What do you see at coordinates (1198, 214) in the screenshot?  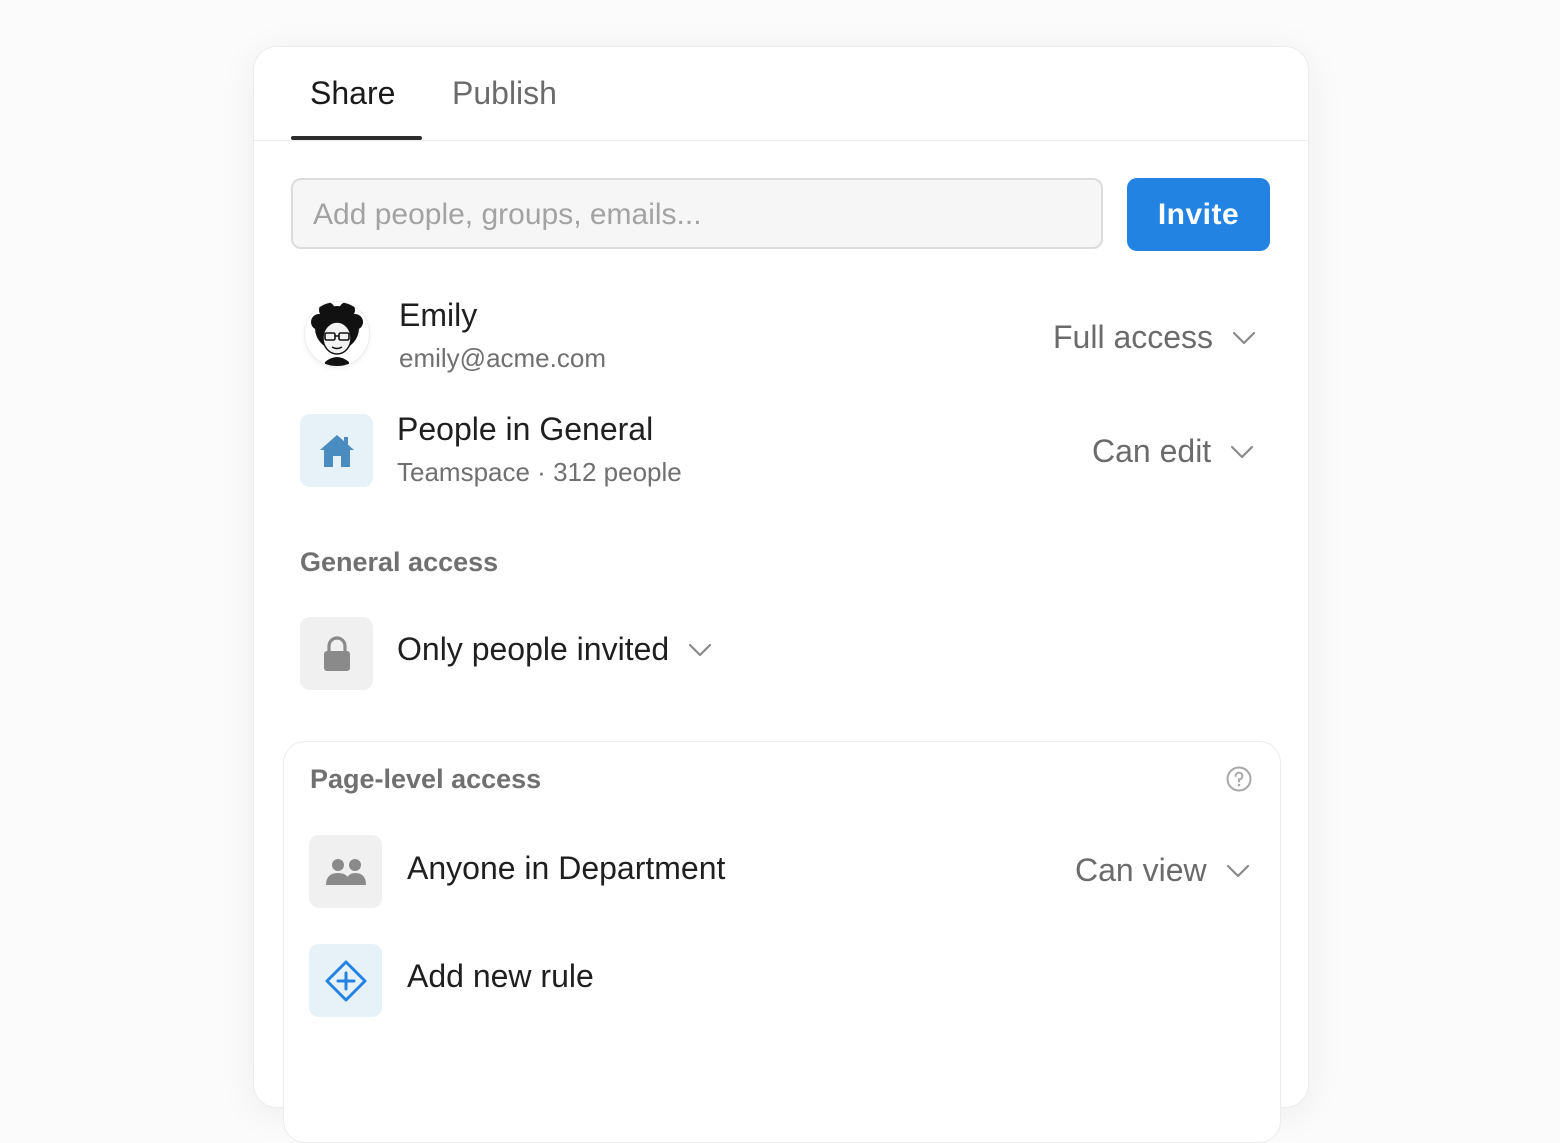 I see `invite-button: Invite` at bounding box center [1198, 214].